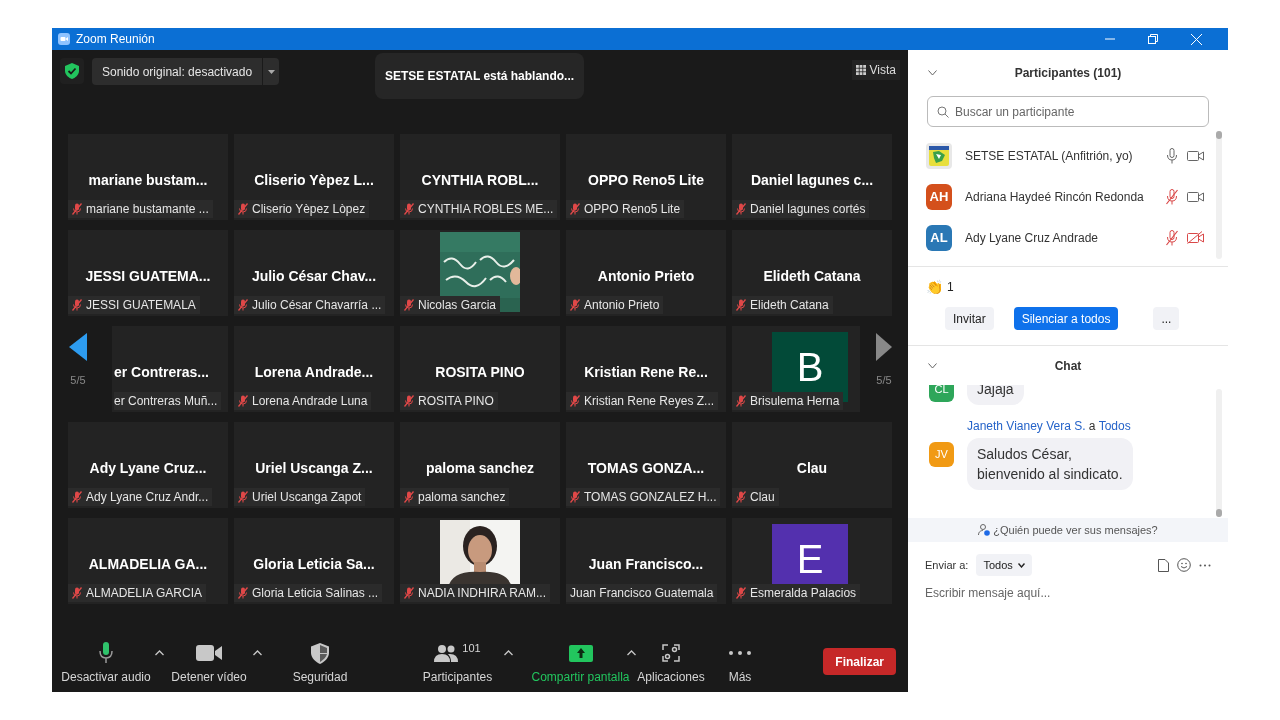 This screenshot has height=720, width=1280. I want to click on name-label: OPPO Reno5 Lite, so click(632, 209).